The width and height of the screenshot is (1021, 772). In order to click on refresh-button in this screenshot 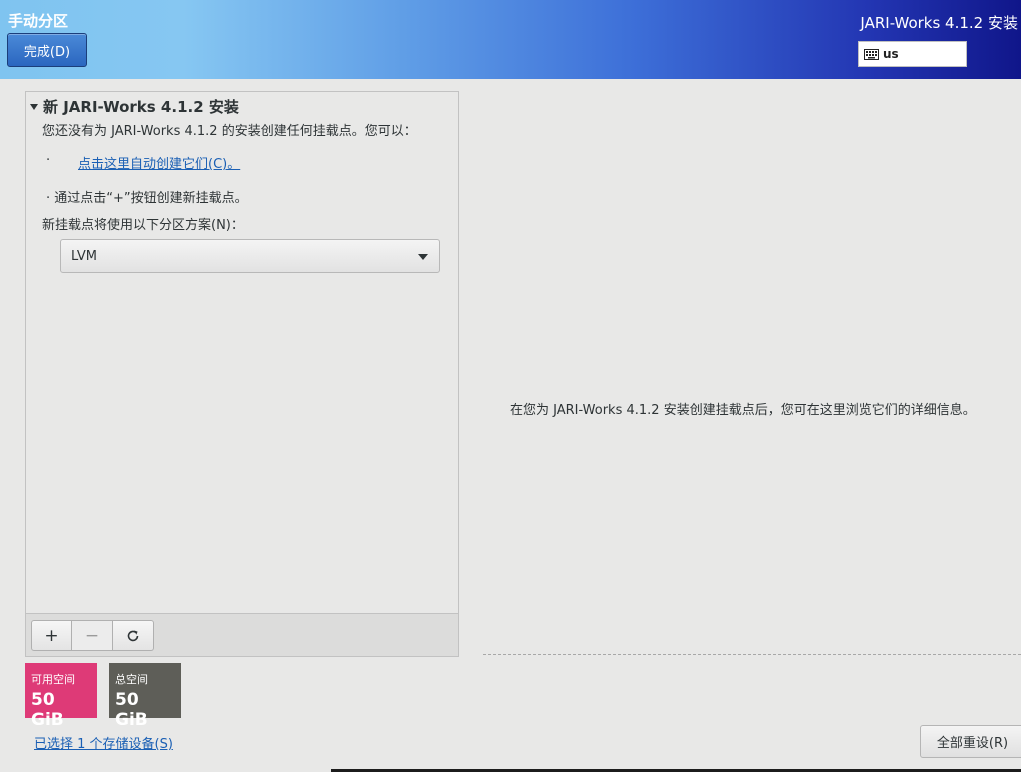, I will do `click(133, 635)`.